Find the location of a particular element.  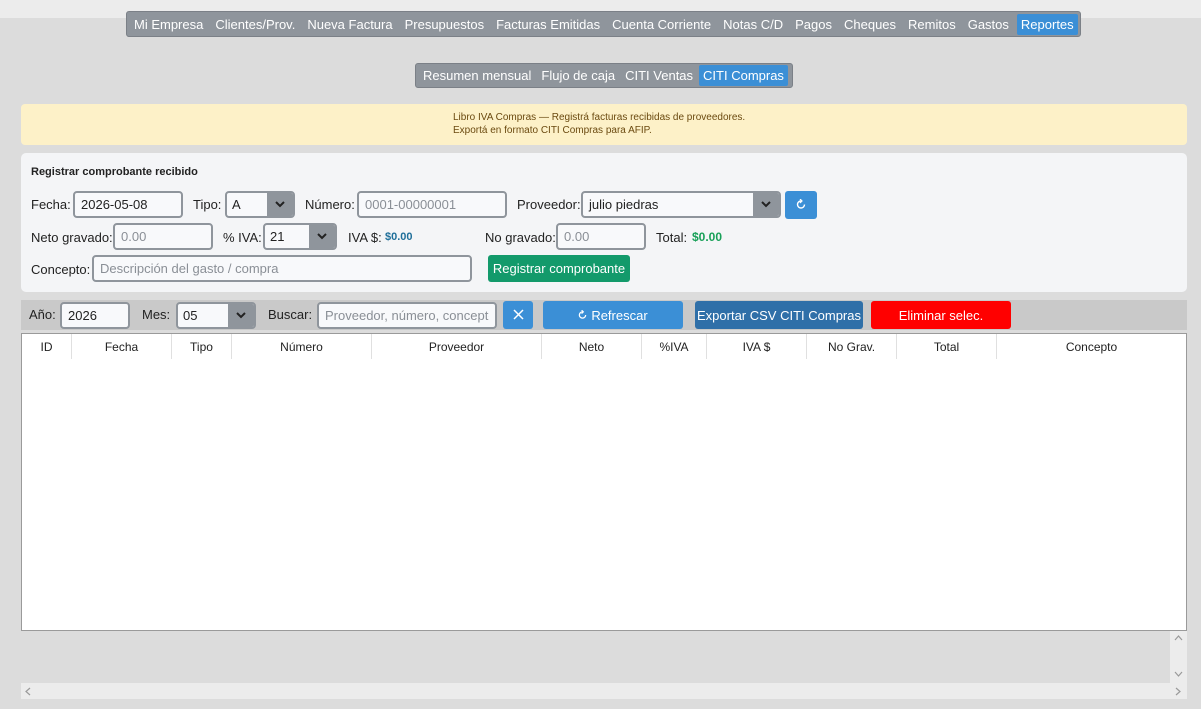

nav-pagos: Pagos is located at coordinates (813, 24).